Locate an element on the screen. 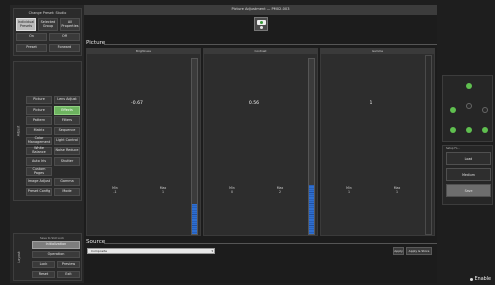 This screenshot has width=495, height=285. lock-button: Lock is located at coordinates (43, 264).